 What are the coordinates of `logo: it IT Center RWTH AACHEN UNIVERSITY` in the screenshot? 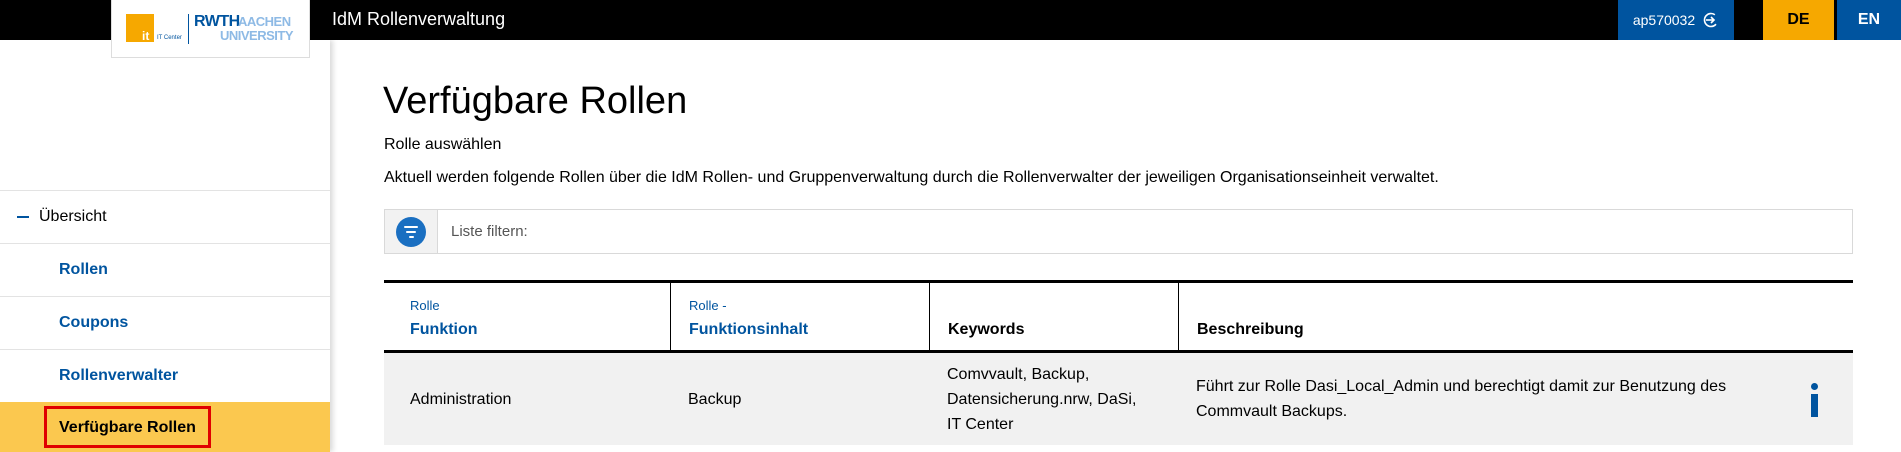 It's located at (210, 29).